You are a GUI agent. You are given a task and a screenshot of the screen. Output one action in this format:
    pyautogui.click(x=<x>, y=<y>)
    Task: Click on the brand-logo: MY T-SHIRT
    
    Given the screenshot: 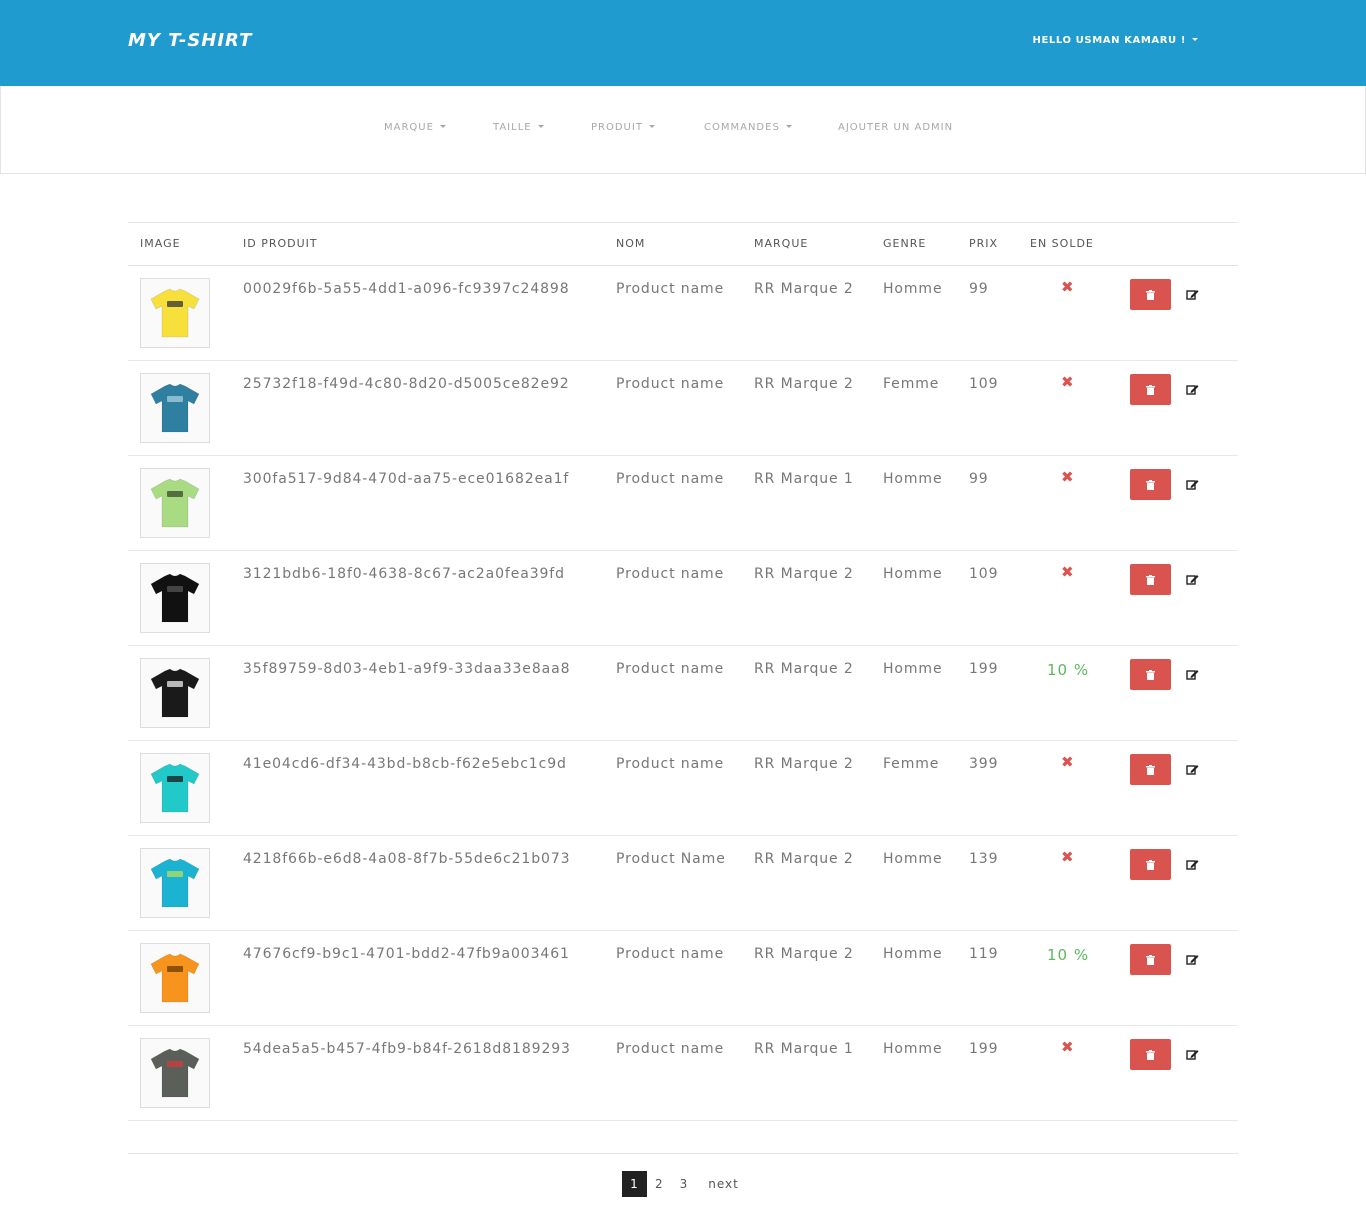 What is the action you would take?
    pyautogui.click(x=190, y=40)
    